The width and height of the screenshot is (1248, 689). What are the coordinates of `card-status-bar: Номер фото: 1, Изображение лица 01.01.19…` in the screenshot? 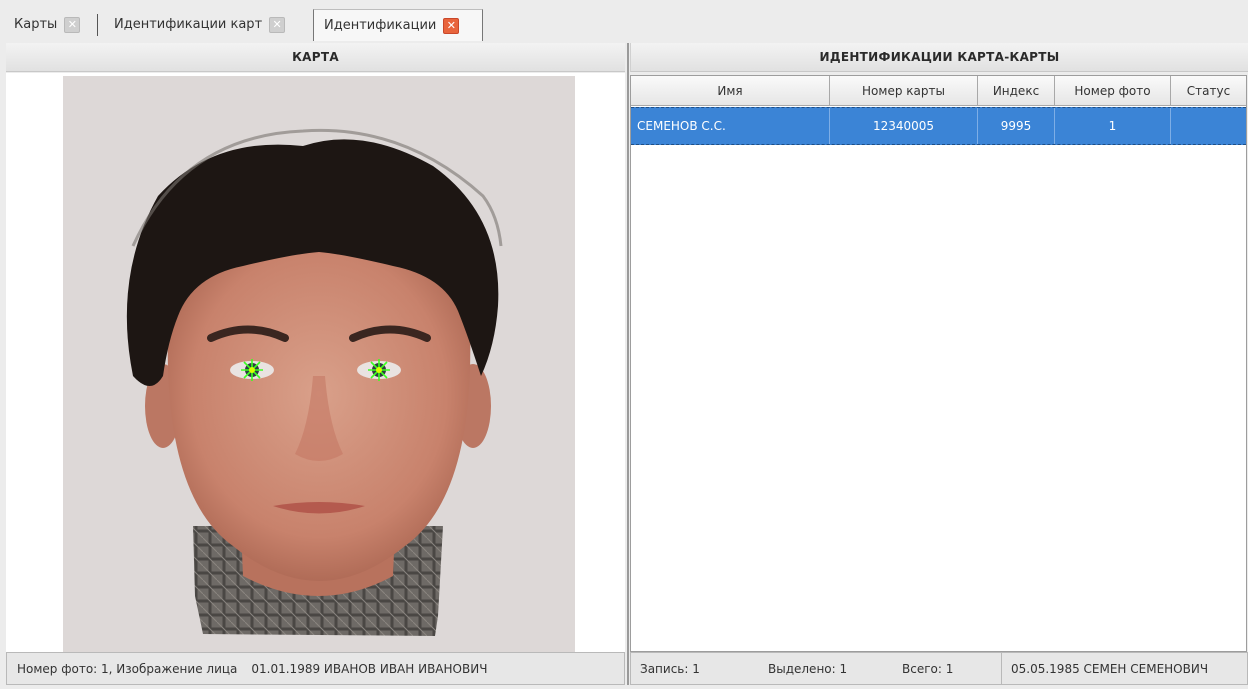 It's located at (315, 668).